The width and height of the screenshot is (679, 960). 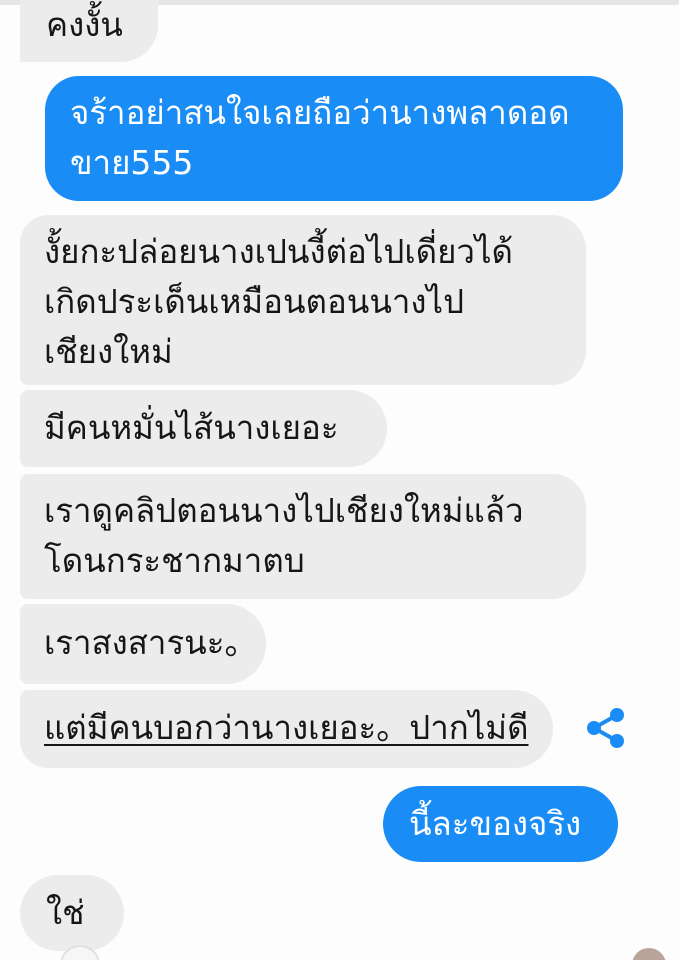 What do you see at coordinates (278, 251) in the screenshot?
I see `message-text: งั้ยกะปล่อยนางเปนงี้ต่อไปเดี่ยวได้` at bounding box center [278, 251].